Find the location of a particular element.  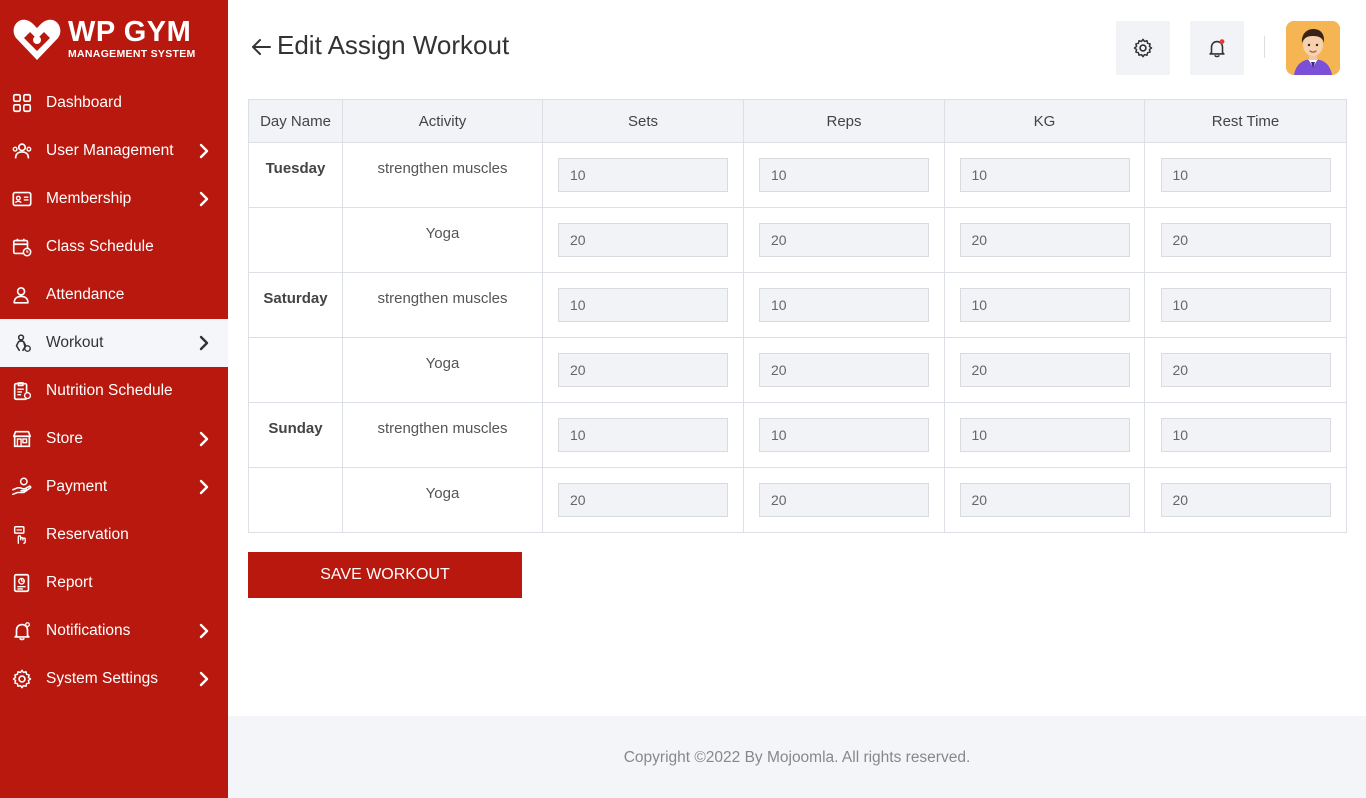

day-name-cell: Sunday is located at coordinates (295, 435).